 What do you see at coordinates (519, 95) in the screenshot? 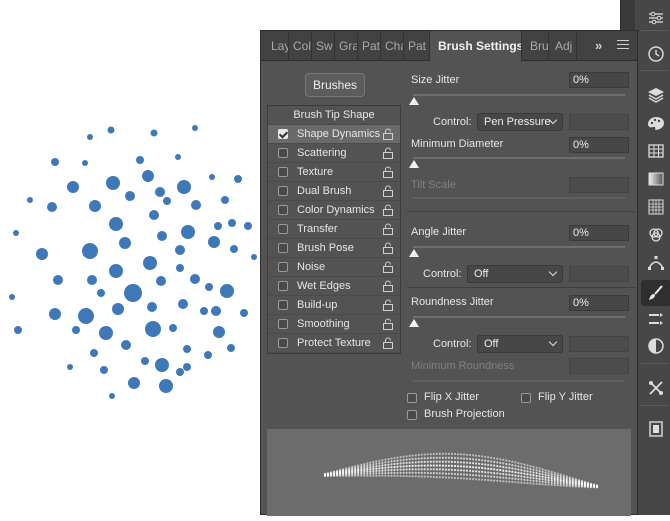
I see `size-jitter-slider-track` at bounding box center [519, 95].